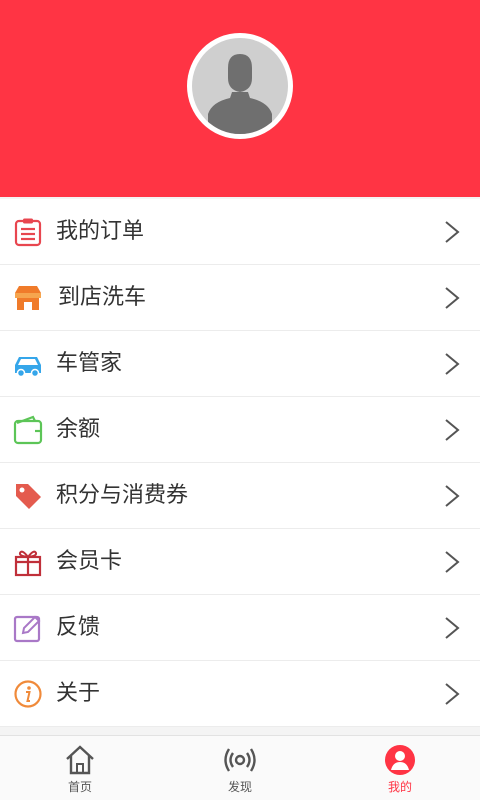  What do you see at coordinates (240, 232) in the screenshot?
I see `menu-item-orders: 我的订单` at bounding box center [240, 232].